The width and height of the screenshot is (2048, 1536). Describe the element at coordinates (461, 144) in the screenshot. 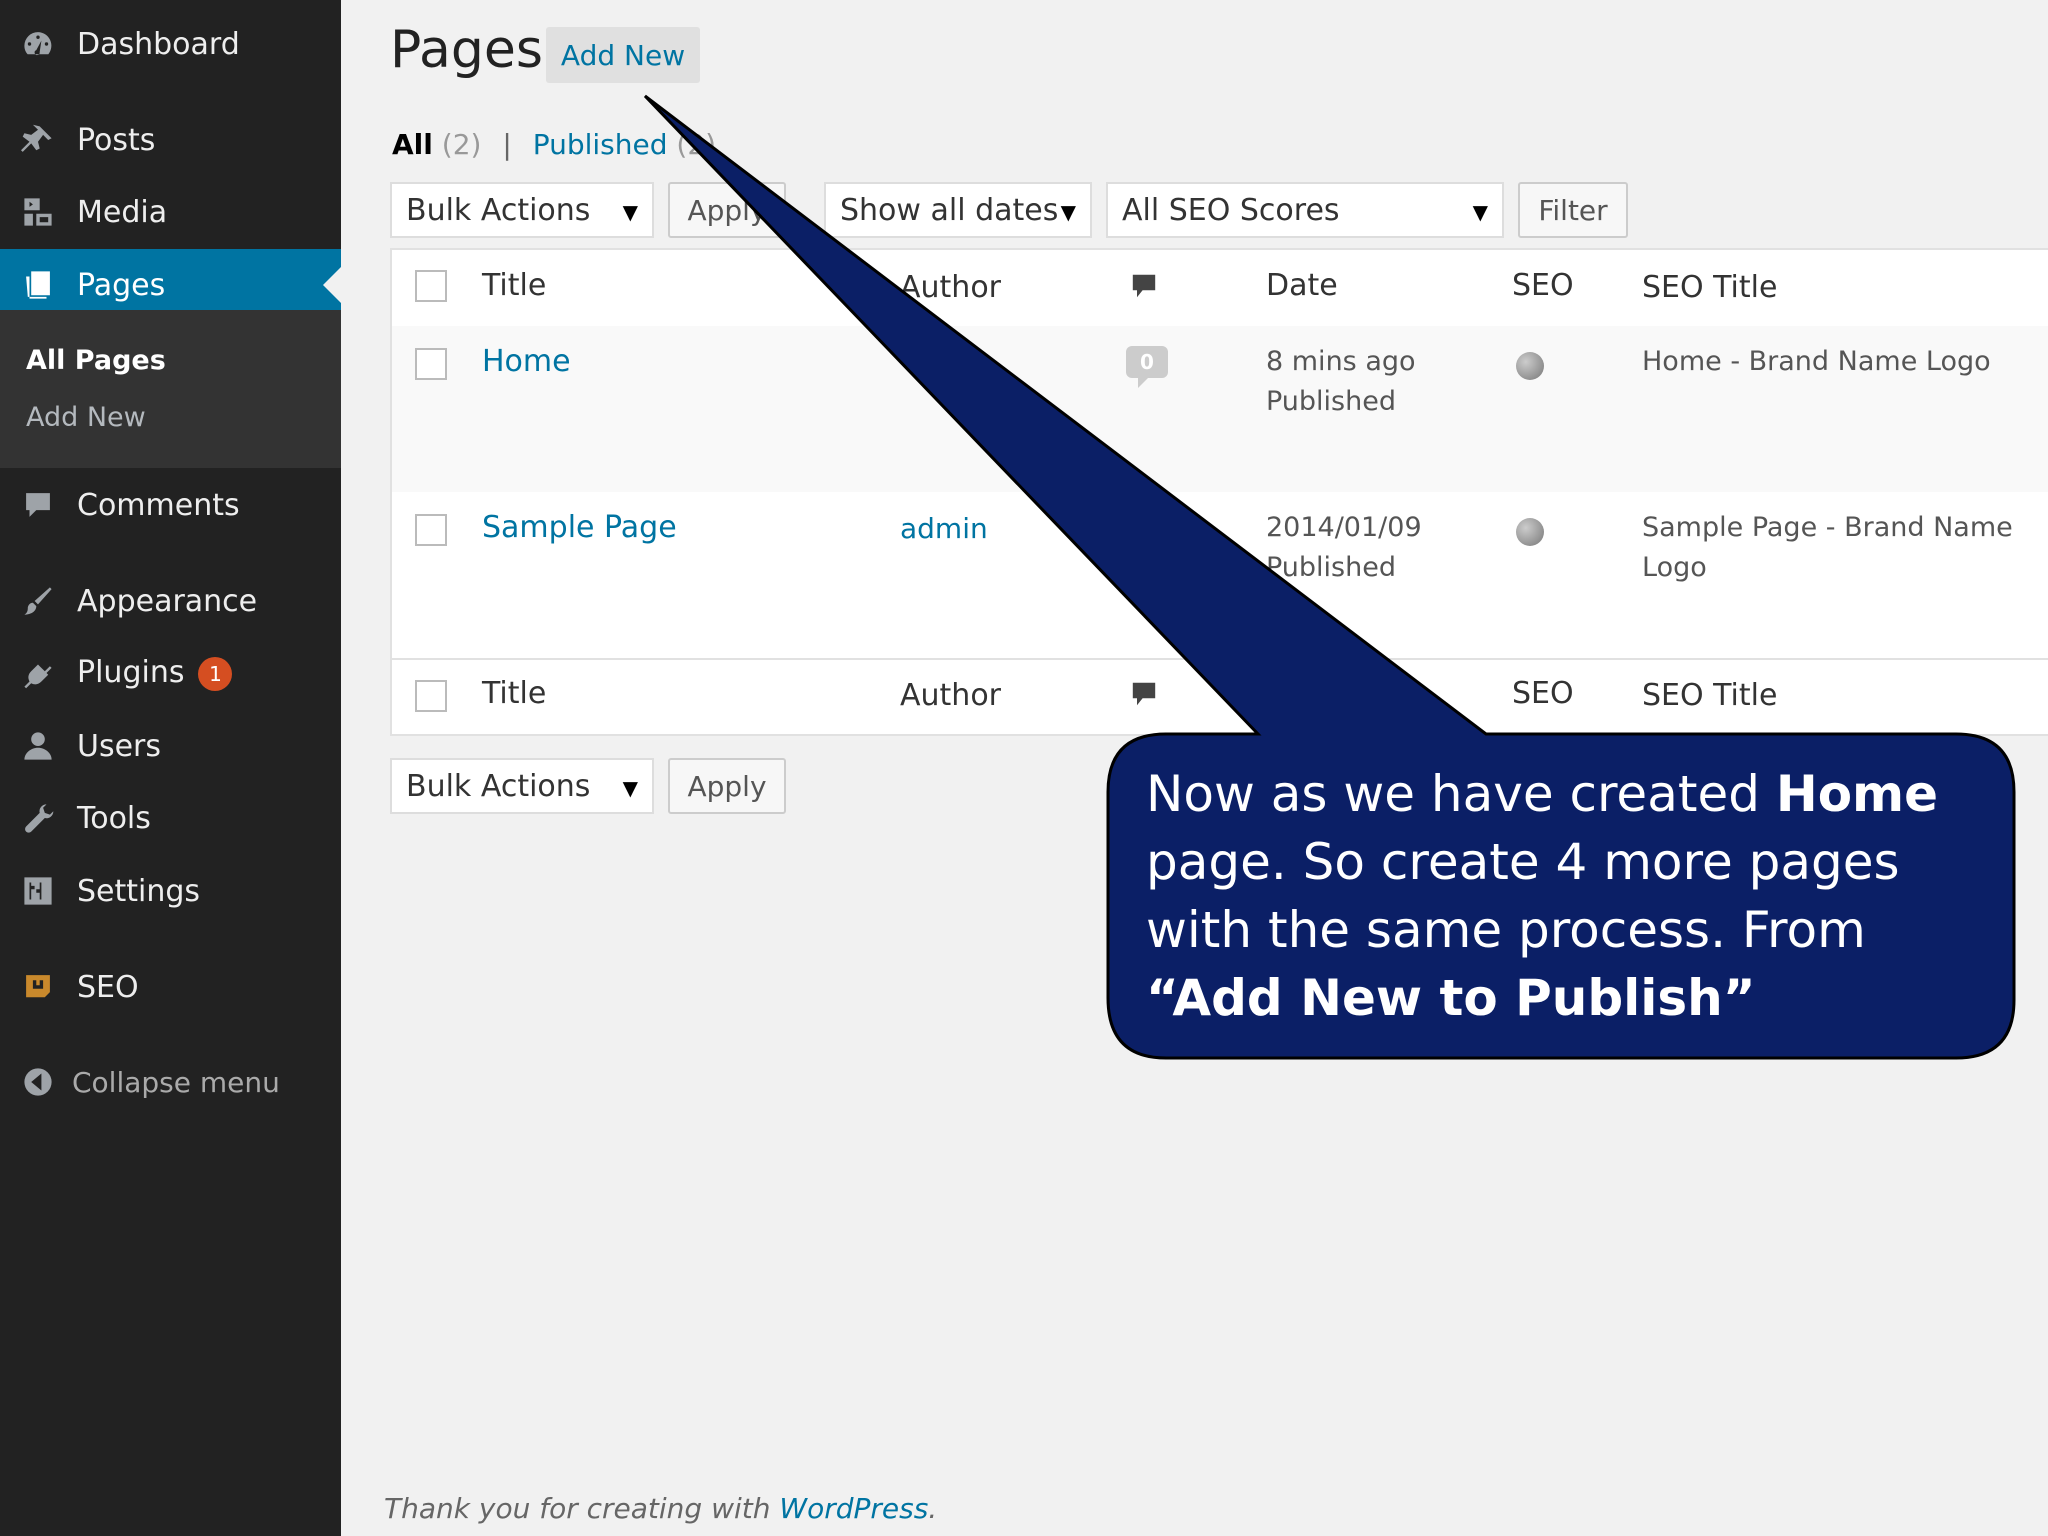

I see `filter-all-count: (2)` at that location.